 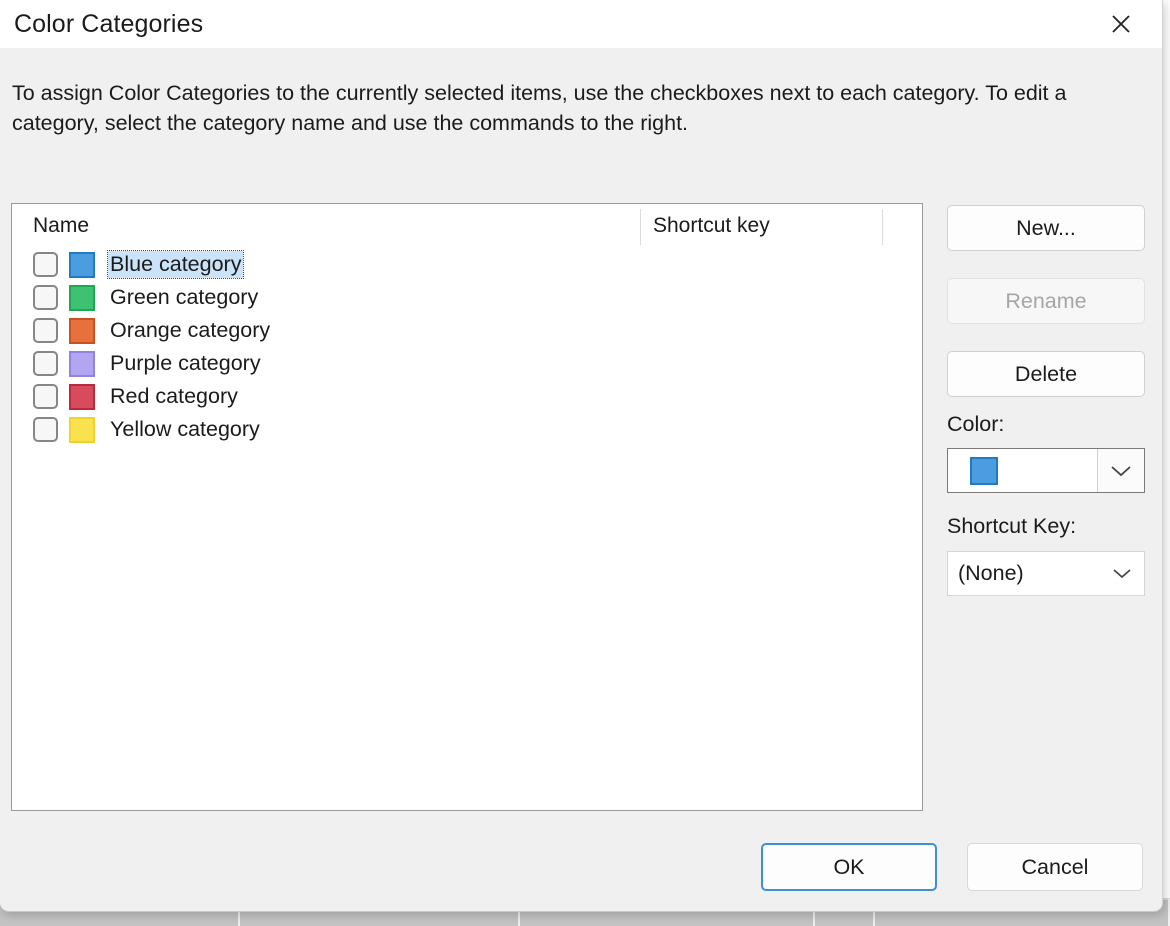 What do you see at coordinates (1055, 867) in the screenshot?
I see `cancel-button: Cancel` at bounding box center [1055, 867].